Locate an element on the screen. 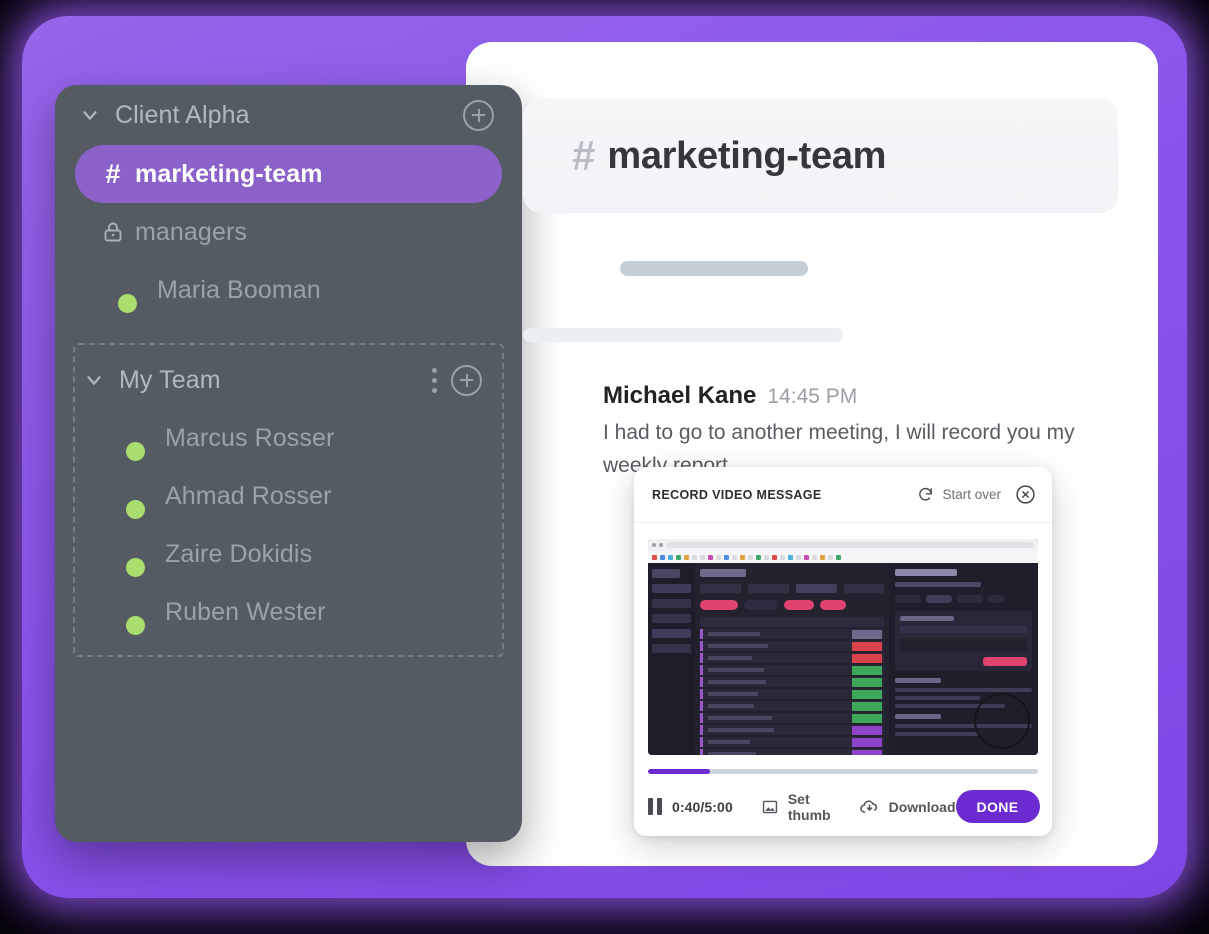 Image resolution: width=1209 pixels, height=934 pixels. message-author: Michael Kane is located at coordinates (680, 395).